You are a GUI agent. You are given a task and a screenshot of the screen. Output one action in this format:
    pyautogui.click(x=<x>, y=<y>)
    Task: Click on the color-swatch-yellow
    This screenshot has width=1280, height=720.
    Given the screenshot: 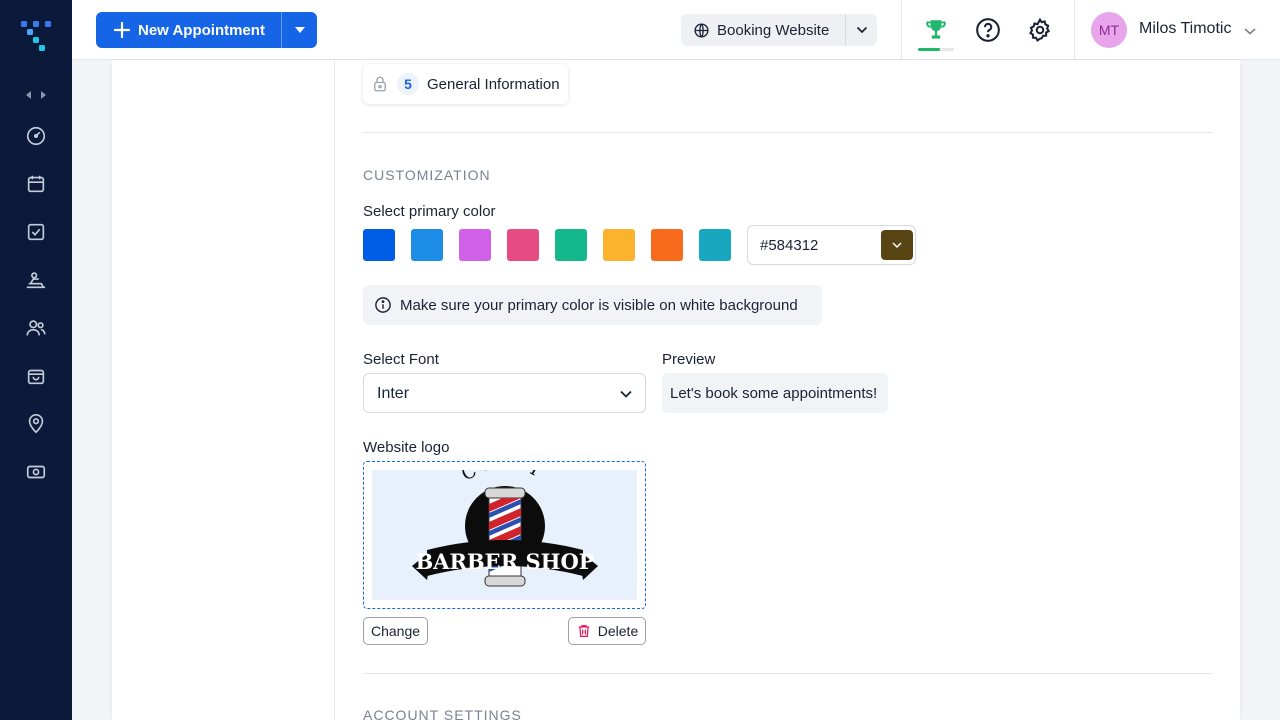 What is the action you would take?
    pyautogui.click(x=619, y=245)
    